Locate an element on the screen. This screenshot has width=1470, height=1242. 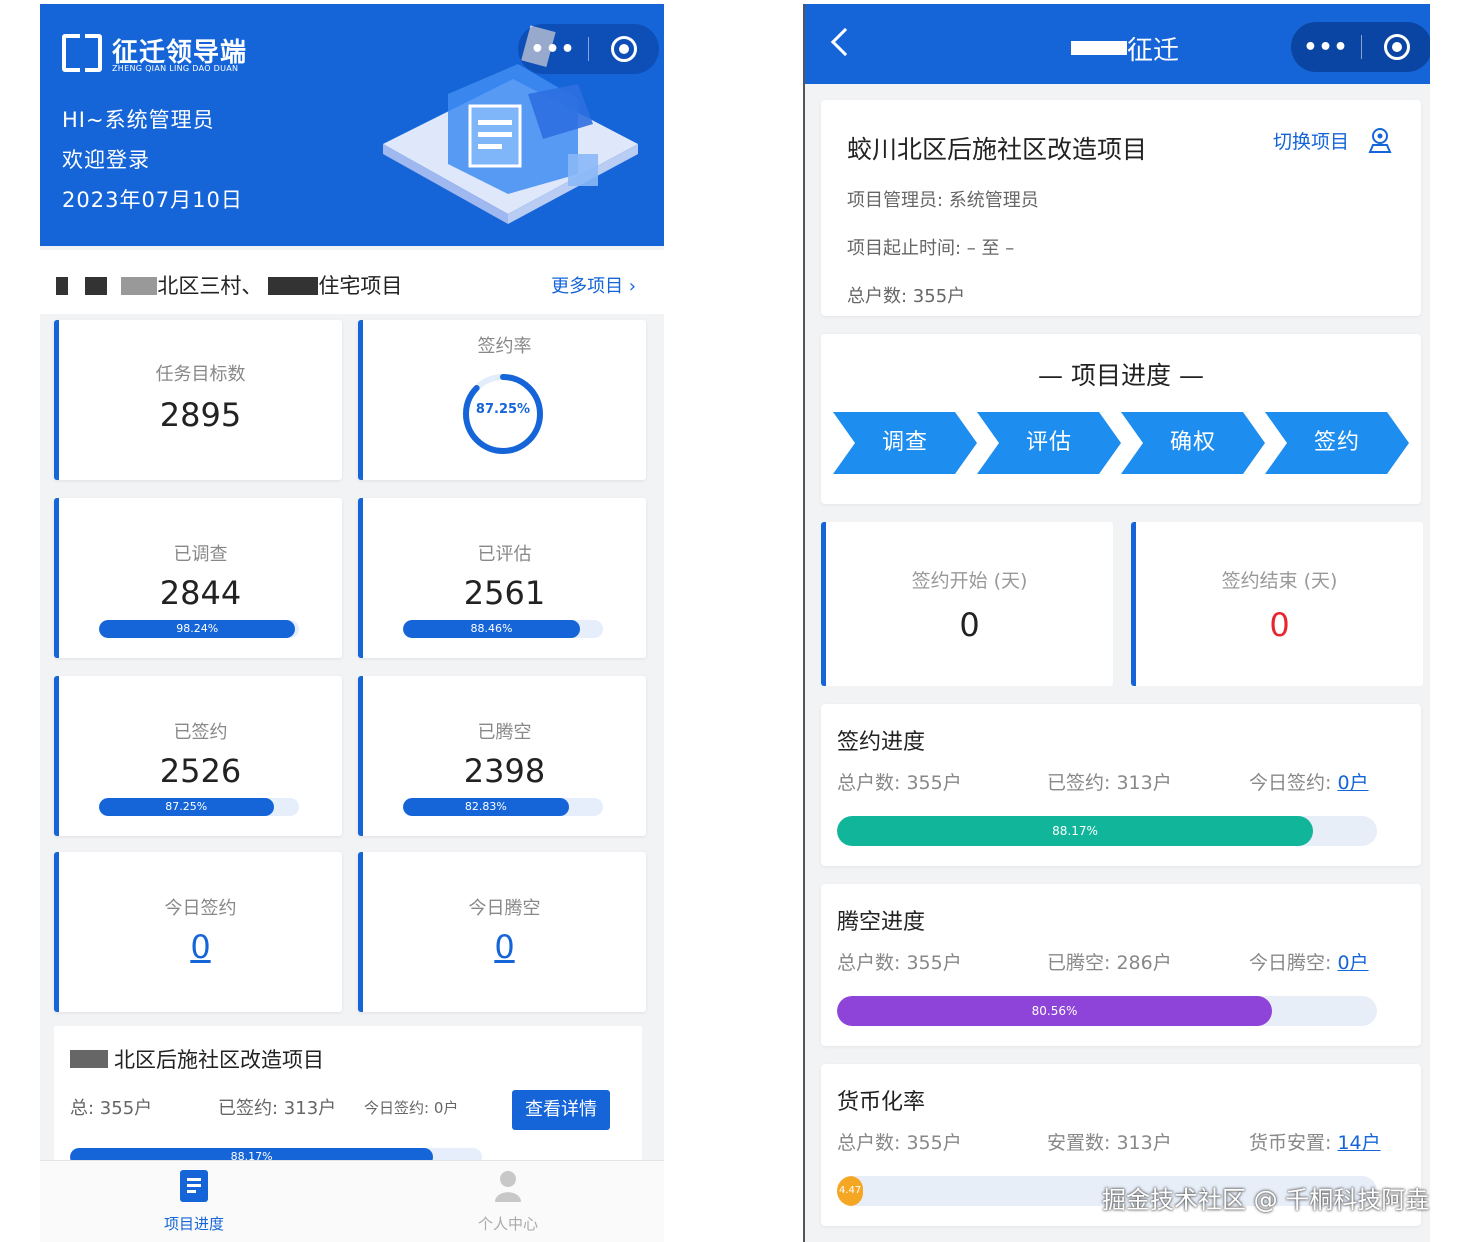
sign-start-card: 签约开始 (天) 0 is located at coordinates (967, 604).